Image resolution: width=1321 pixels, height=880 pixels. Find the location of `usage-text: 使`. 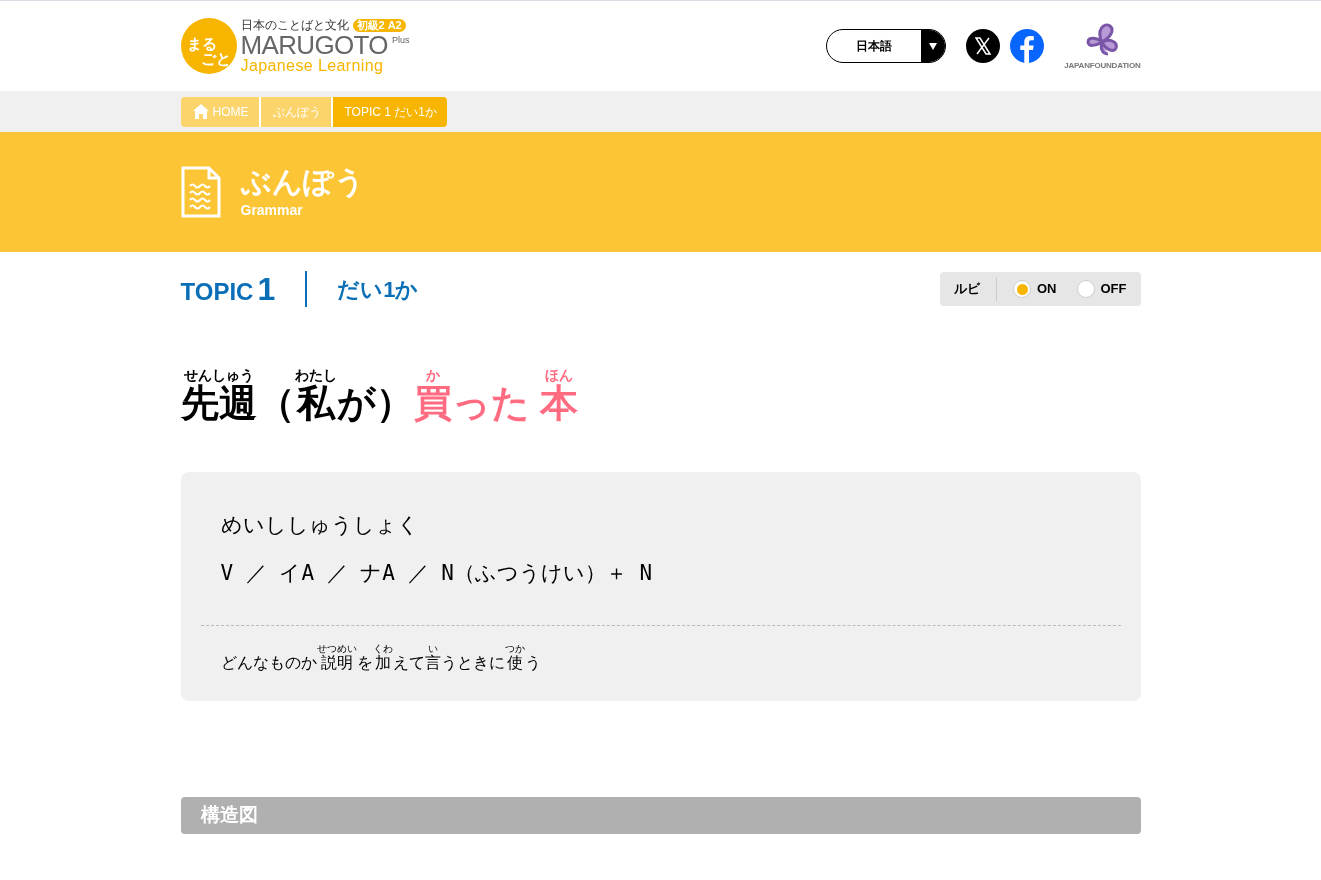

usage-text: 使 is located at coordinates (514, 663).